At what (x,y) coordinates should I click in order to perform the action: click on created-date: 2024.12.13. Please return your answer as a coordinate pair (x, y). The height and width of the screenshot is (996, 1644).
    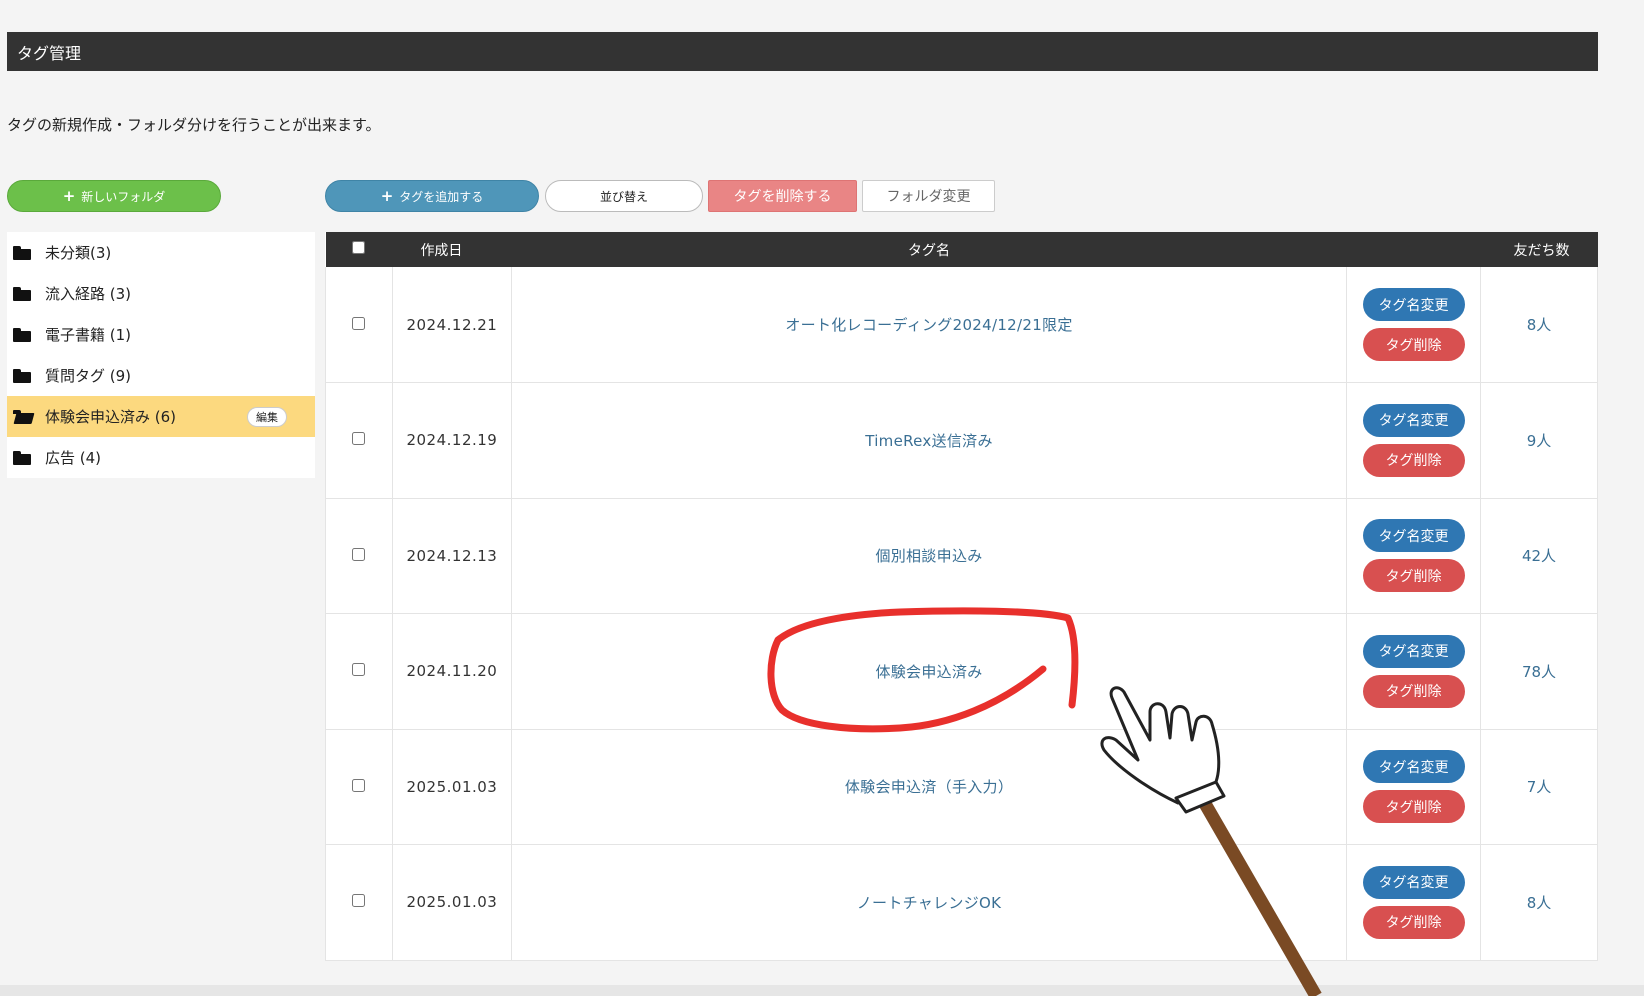
    Looking at the image, I should click on (451, 555).